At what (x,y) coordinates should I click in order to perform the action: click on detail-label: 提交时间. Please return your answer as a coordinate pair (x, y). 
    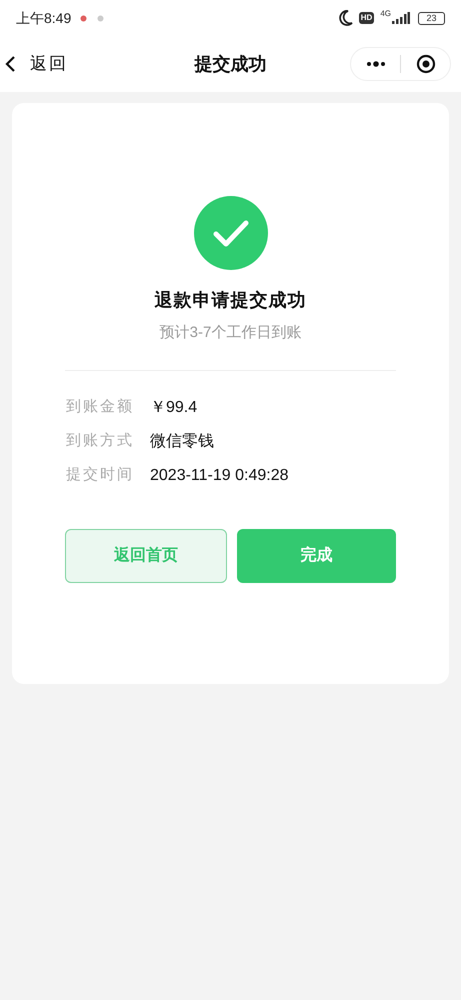
    Looking at the image, I should click on (100, 475).